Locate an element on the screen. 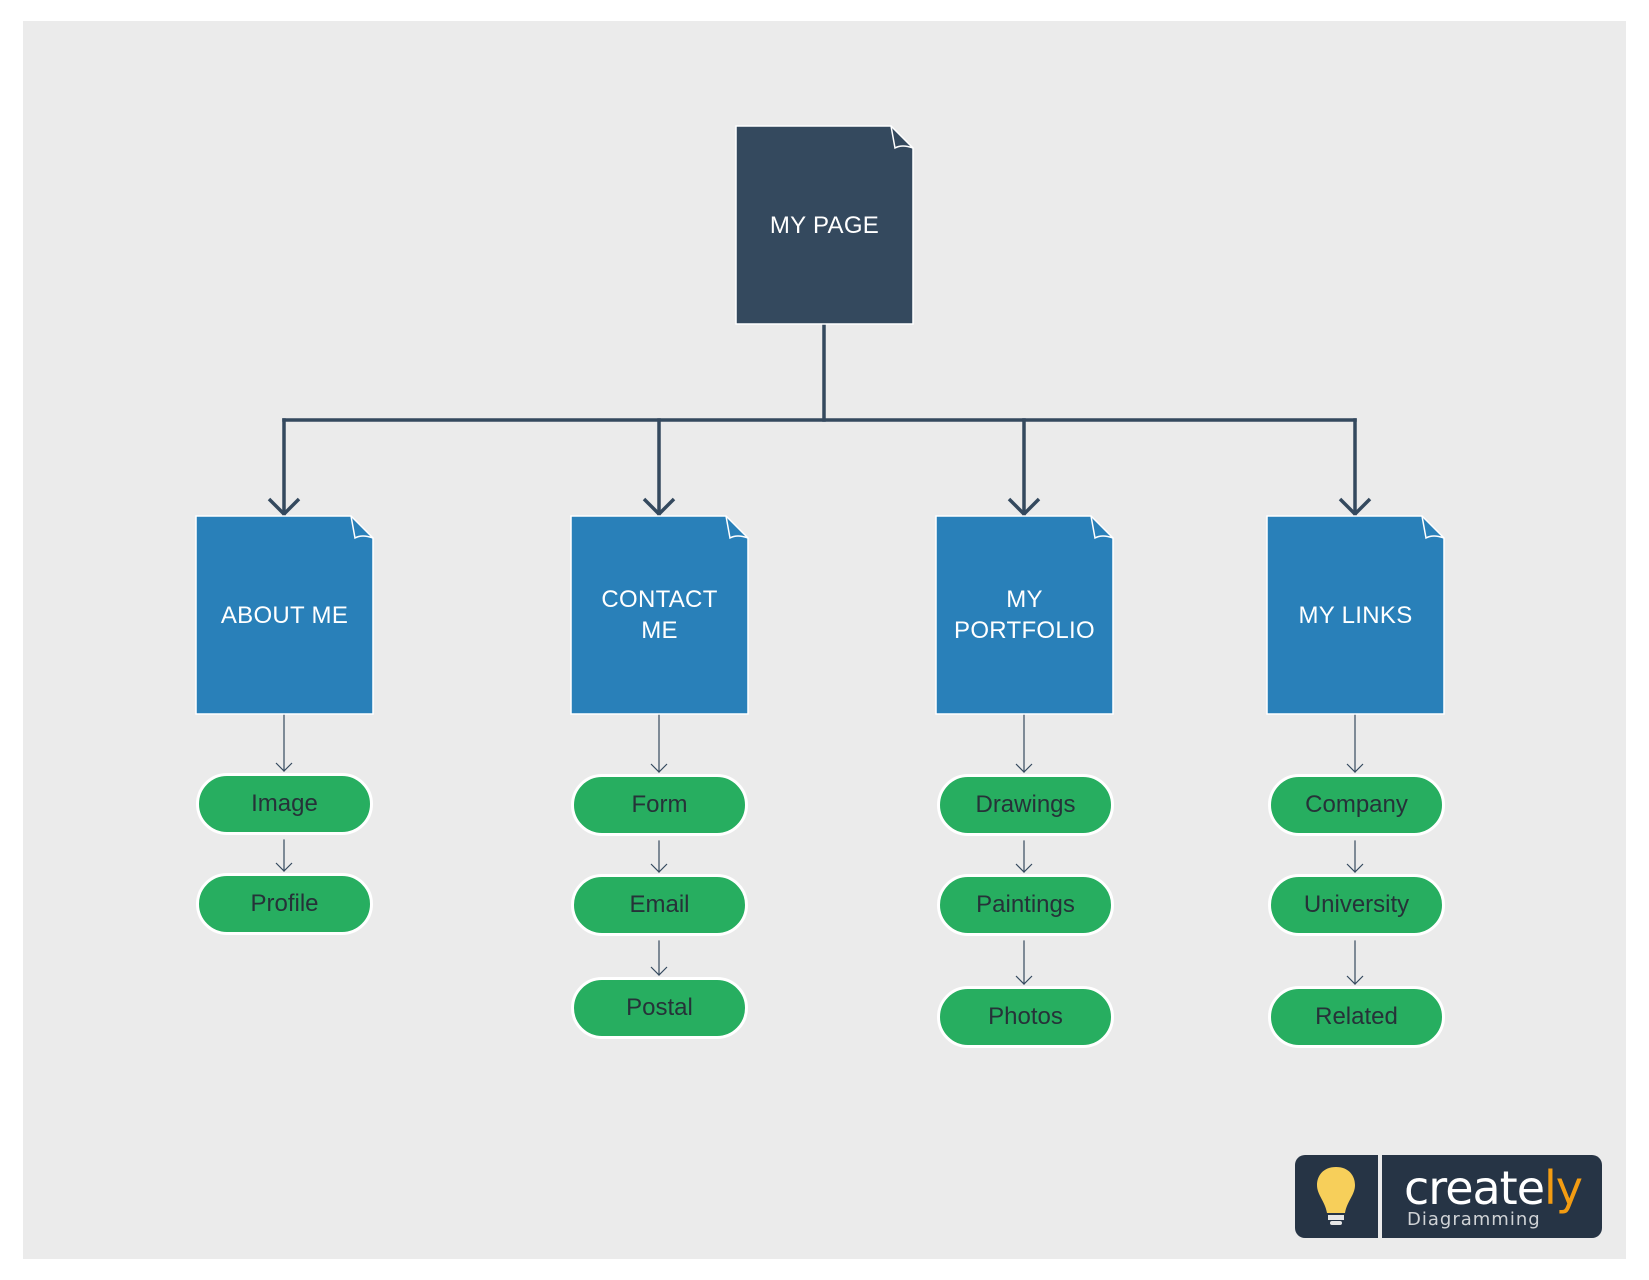 The image size is (1649, 1280). root-page-label: MY PAGE is located at coordinates (824, 225).